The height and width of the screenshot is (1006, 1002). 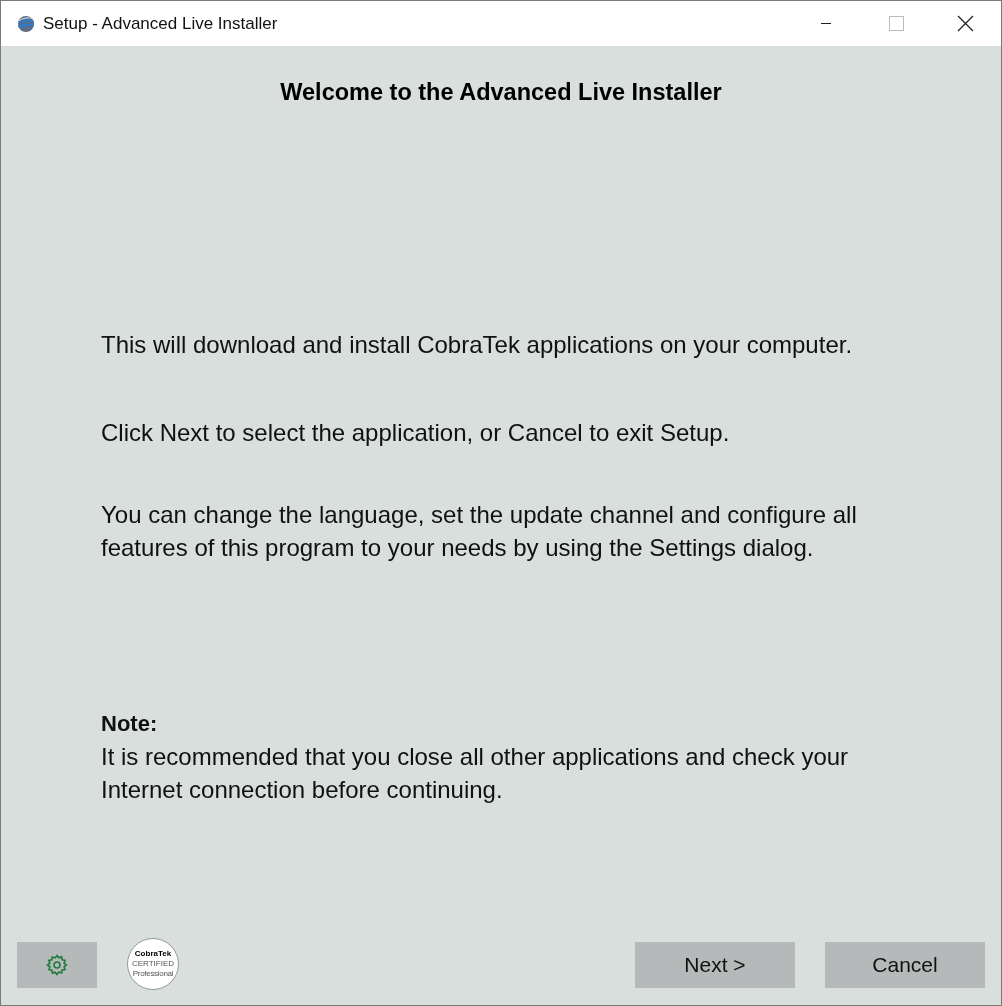 I want to click on cancel-button: Cancel, so click(x=905, y=965).